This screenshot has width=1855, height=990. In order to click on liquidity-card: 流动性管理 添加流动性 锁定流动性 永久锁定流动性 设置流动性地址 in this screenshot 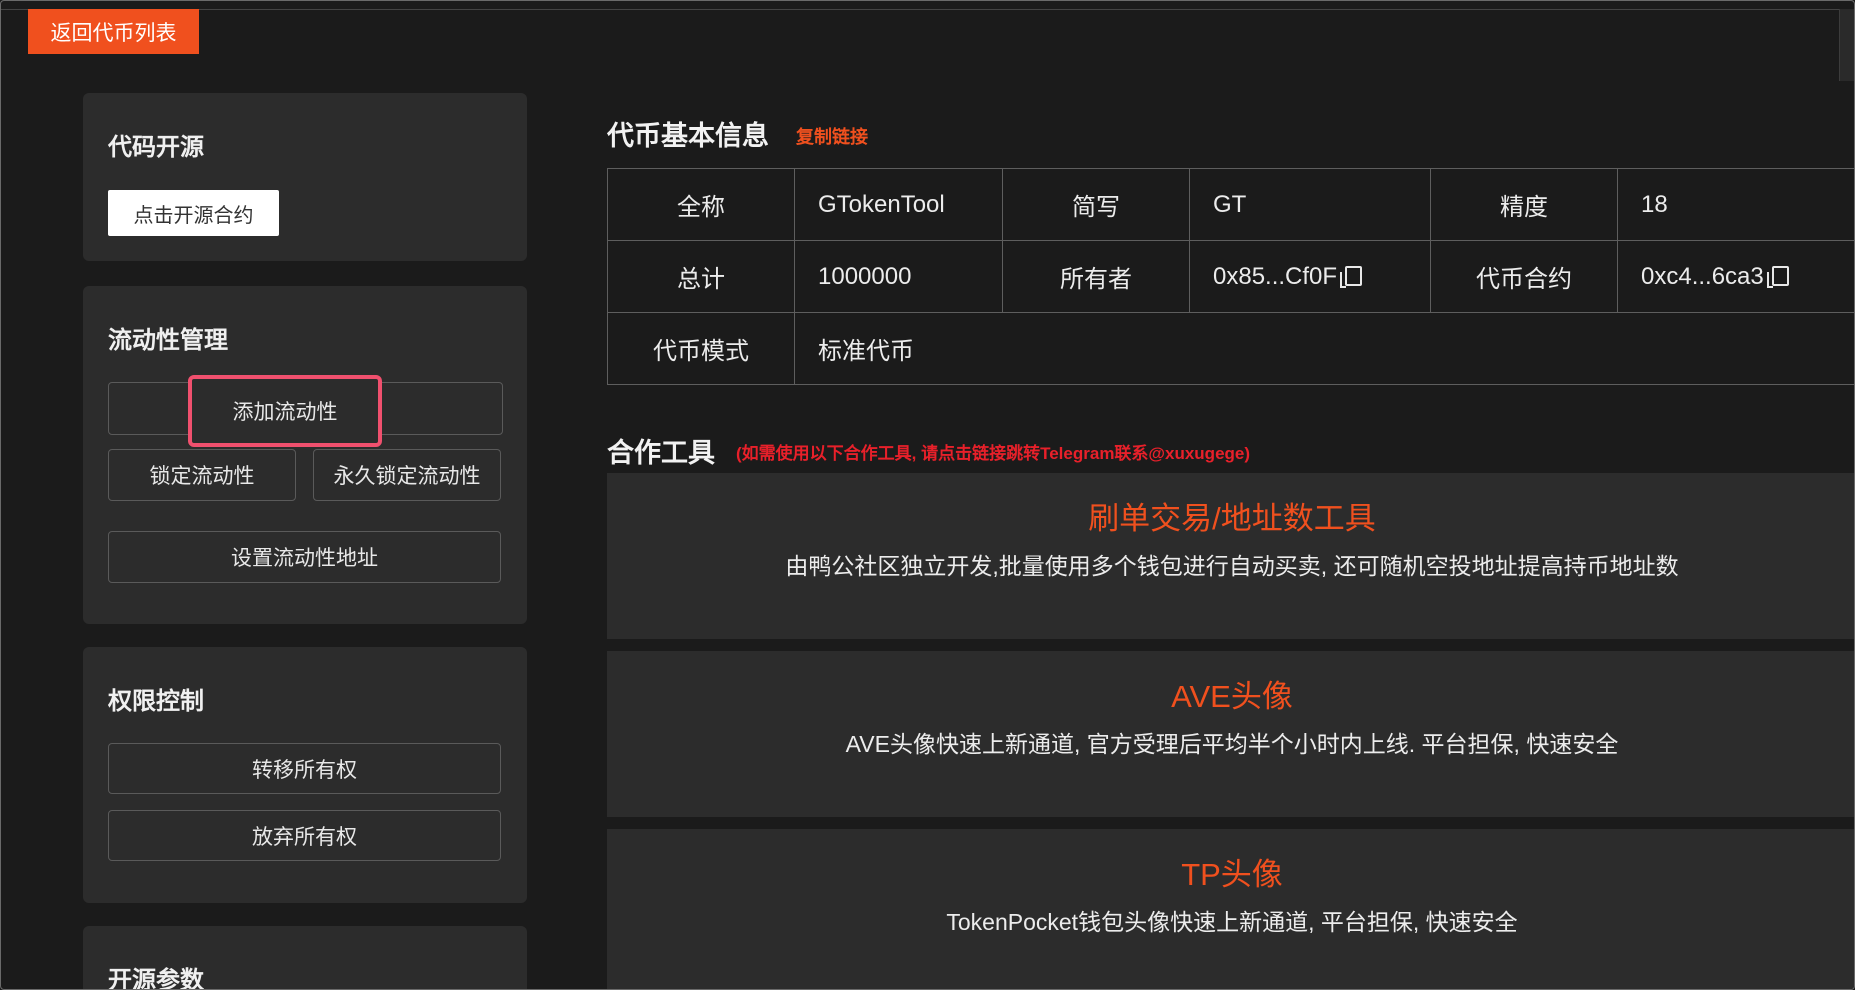, I will do `click(305, 455)`.